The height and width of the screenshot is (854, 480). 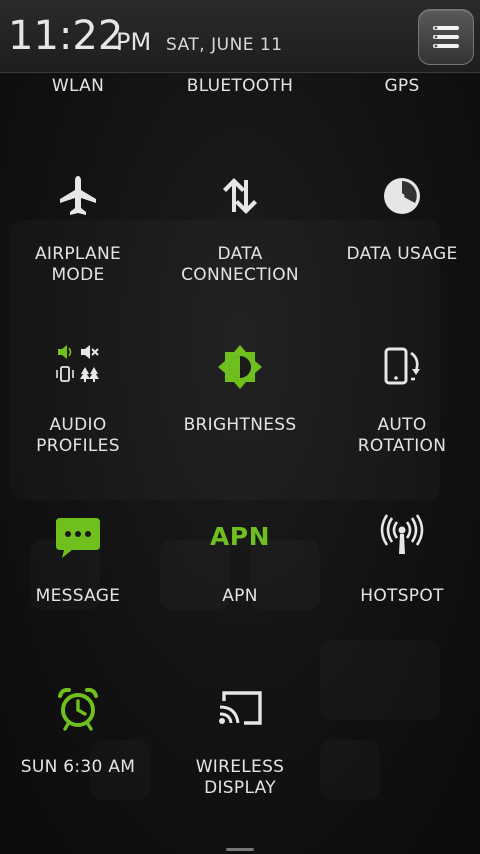 I want to click on tile-label: DATA USAGE, so click(x=402, y=254).